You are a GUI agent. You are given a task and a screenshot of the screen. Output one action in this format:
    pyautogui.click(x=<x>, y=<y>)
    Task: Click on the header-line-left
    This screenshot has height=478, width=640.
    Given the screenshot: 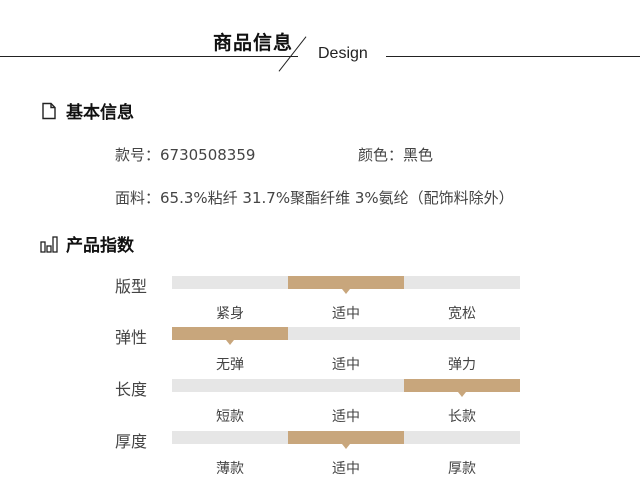 What is the action you would take?
    pyautogui.click(x=149, y=56)
    